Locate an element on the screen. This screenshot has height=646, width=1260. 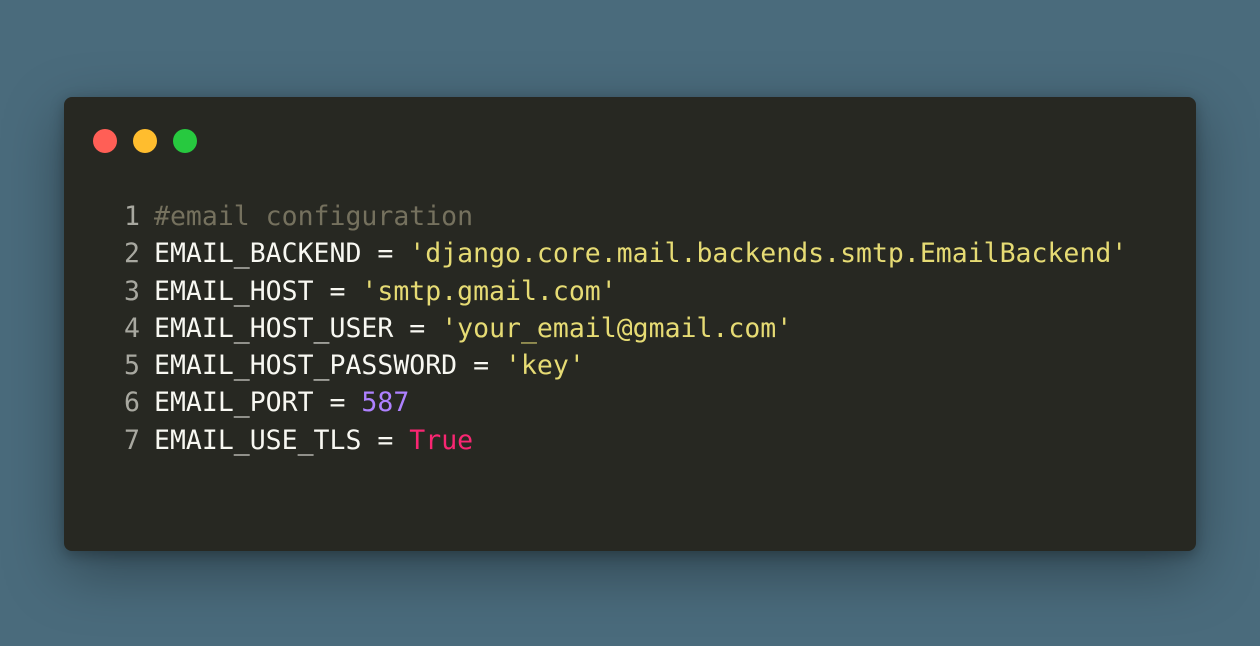
maximize-button is located at coordinates (185, 141).